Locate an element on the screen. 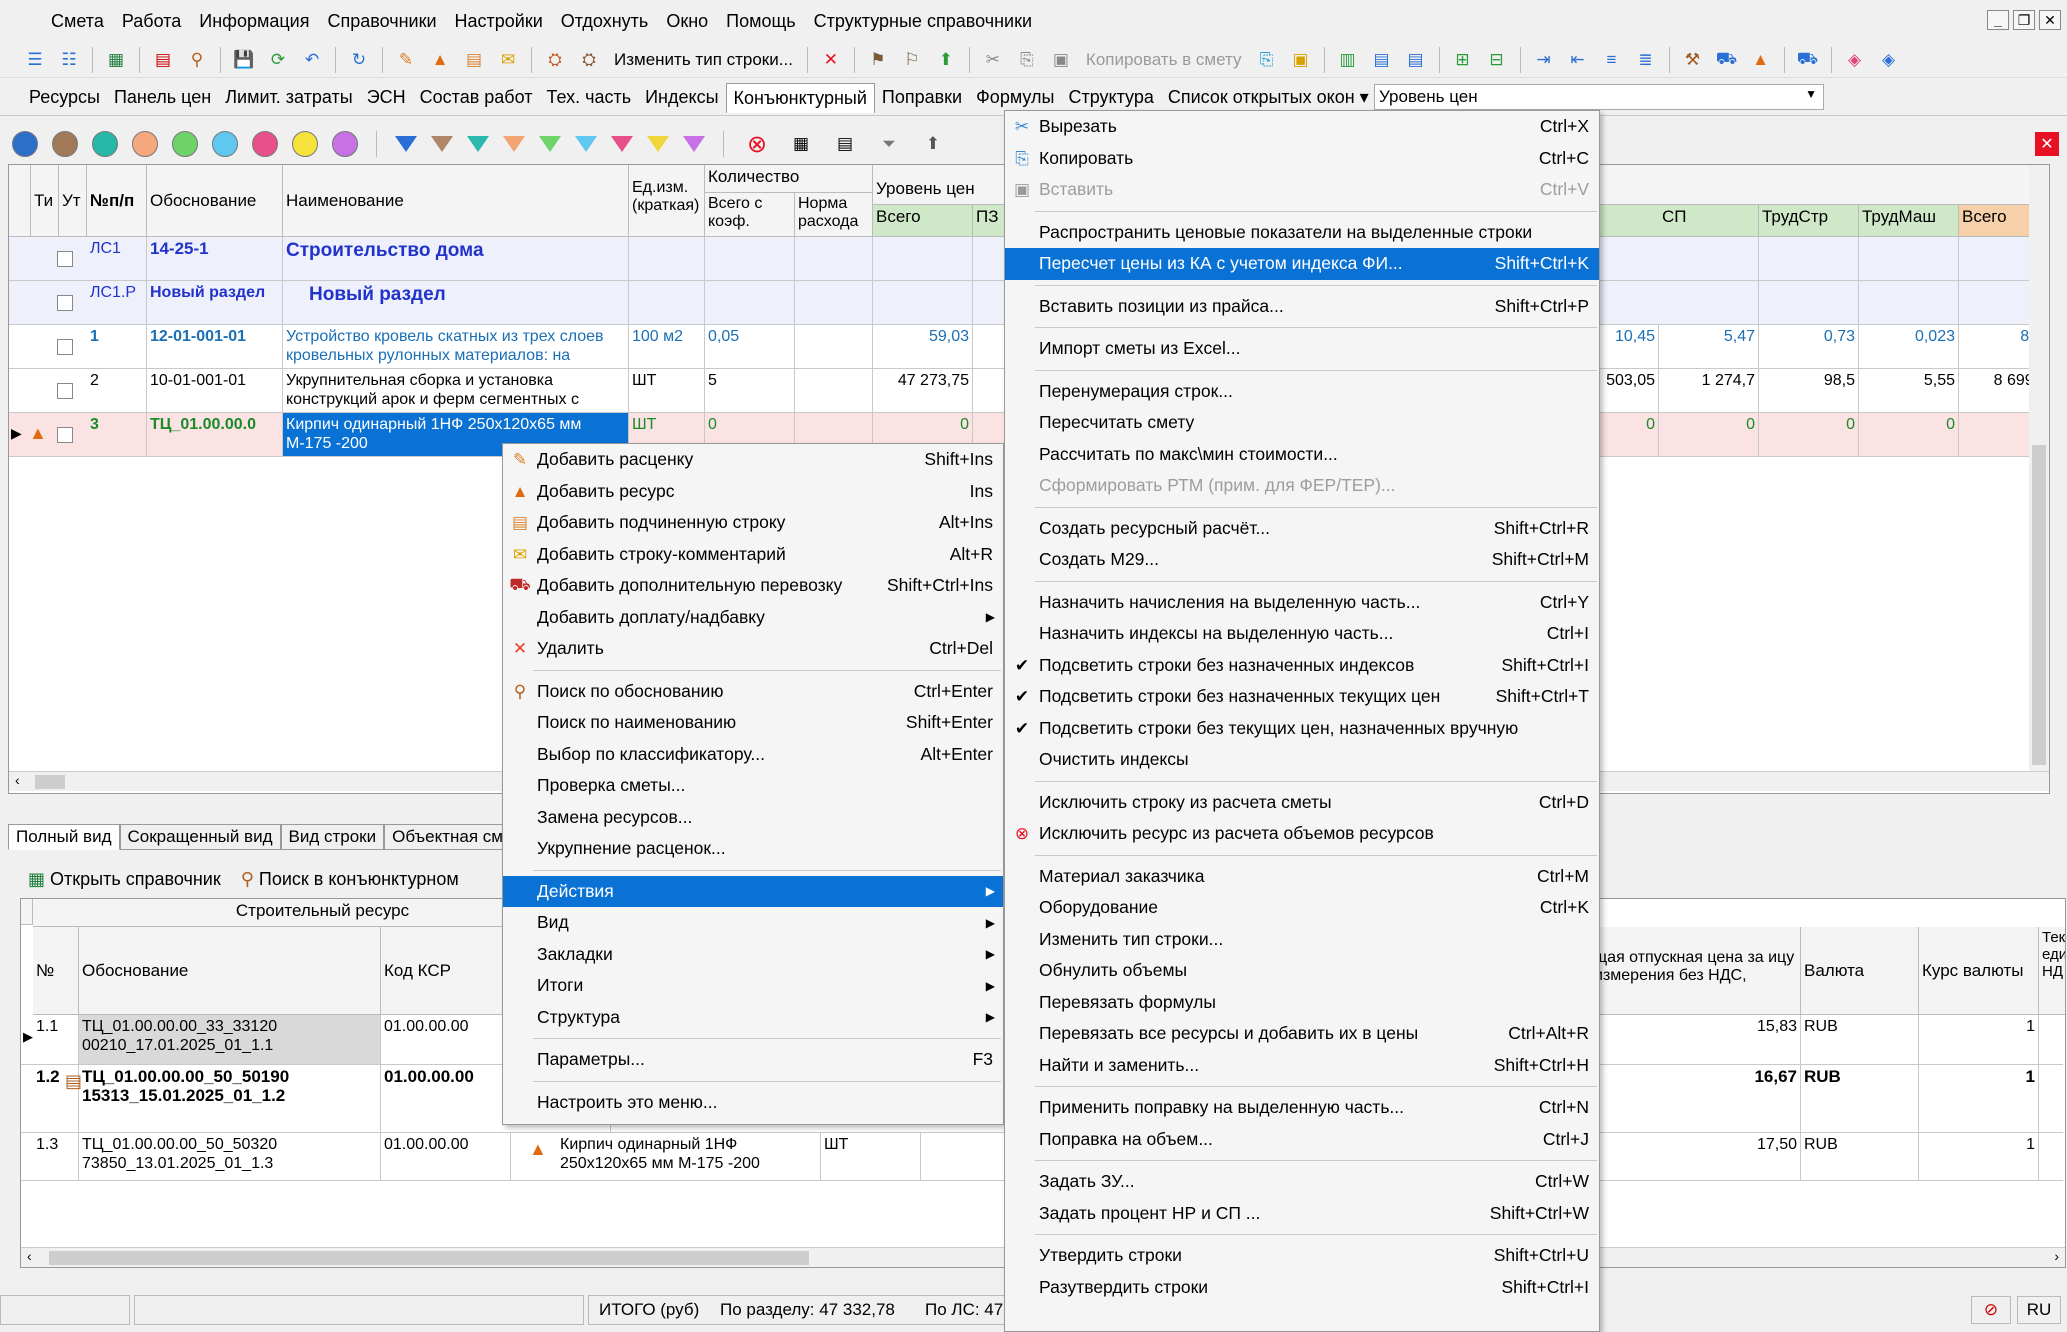 This screenshot has width=2067, height=1332. align-a-icon: ≡ is located at coordinates (1612, 60).